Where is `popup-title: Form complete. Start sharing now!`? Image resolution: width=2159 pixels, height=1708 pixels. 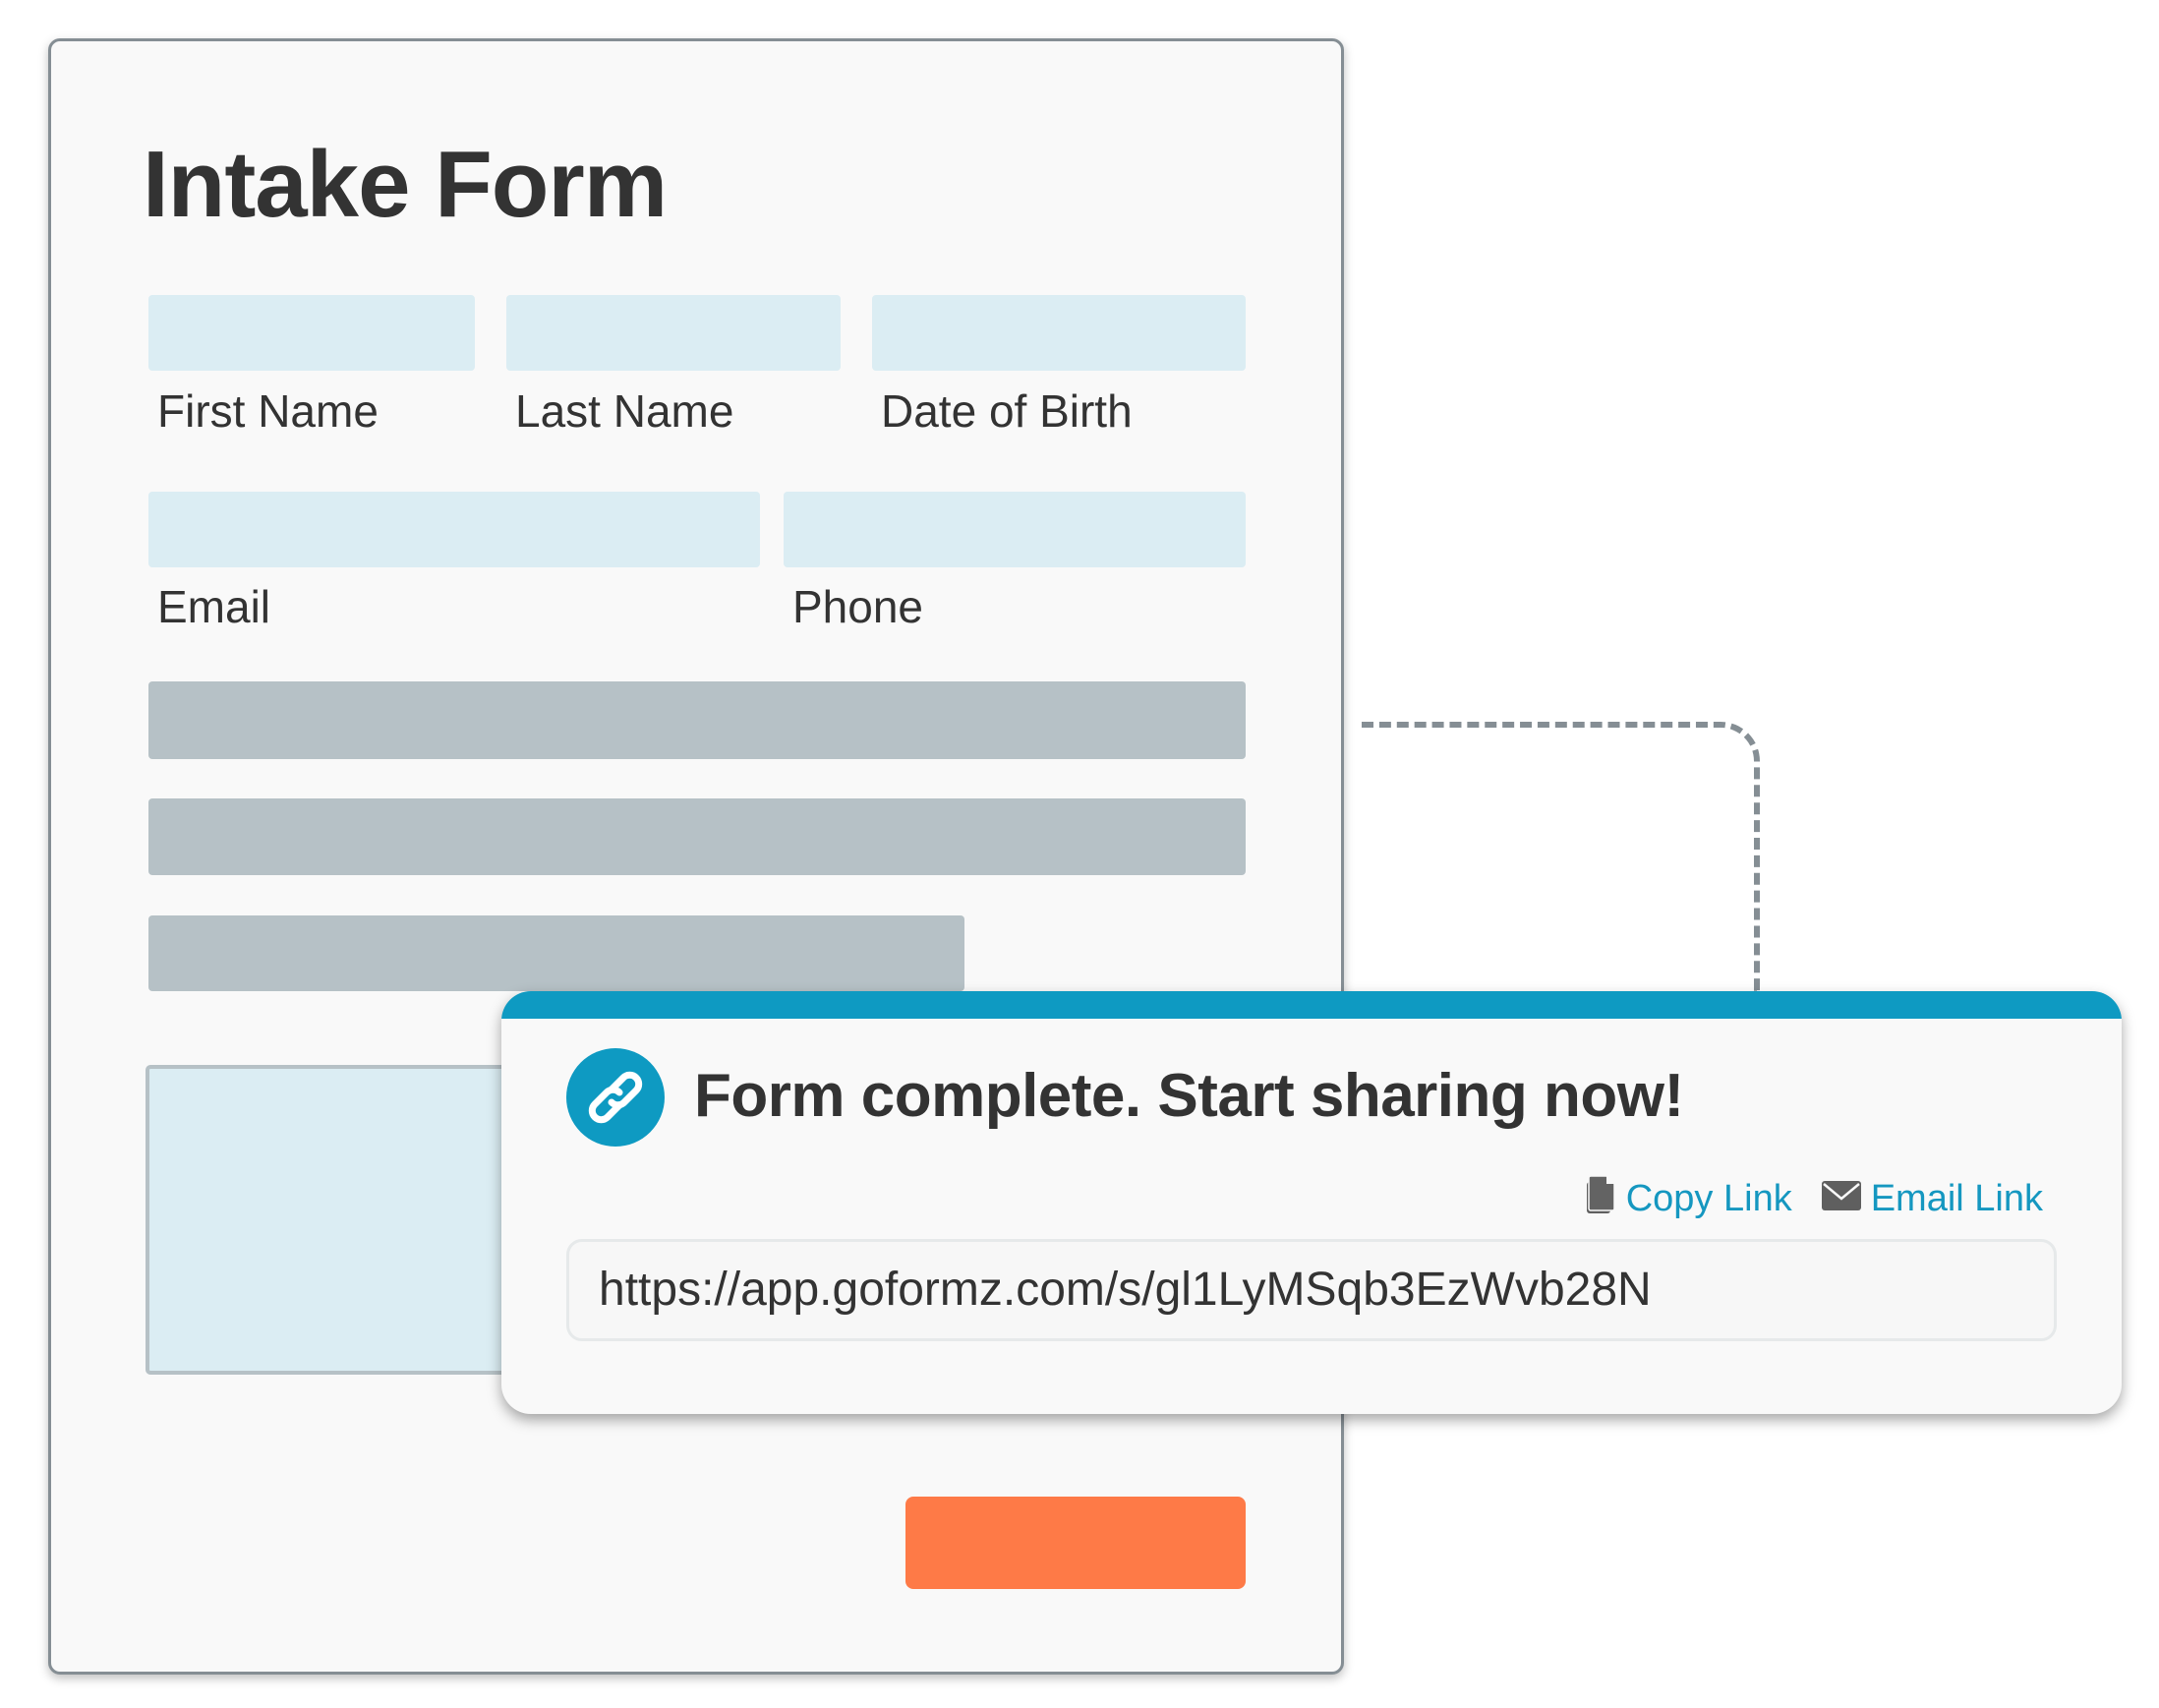
popup-title: Form complete. Start sharing now! is located at coordinates (1189, 1096).